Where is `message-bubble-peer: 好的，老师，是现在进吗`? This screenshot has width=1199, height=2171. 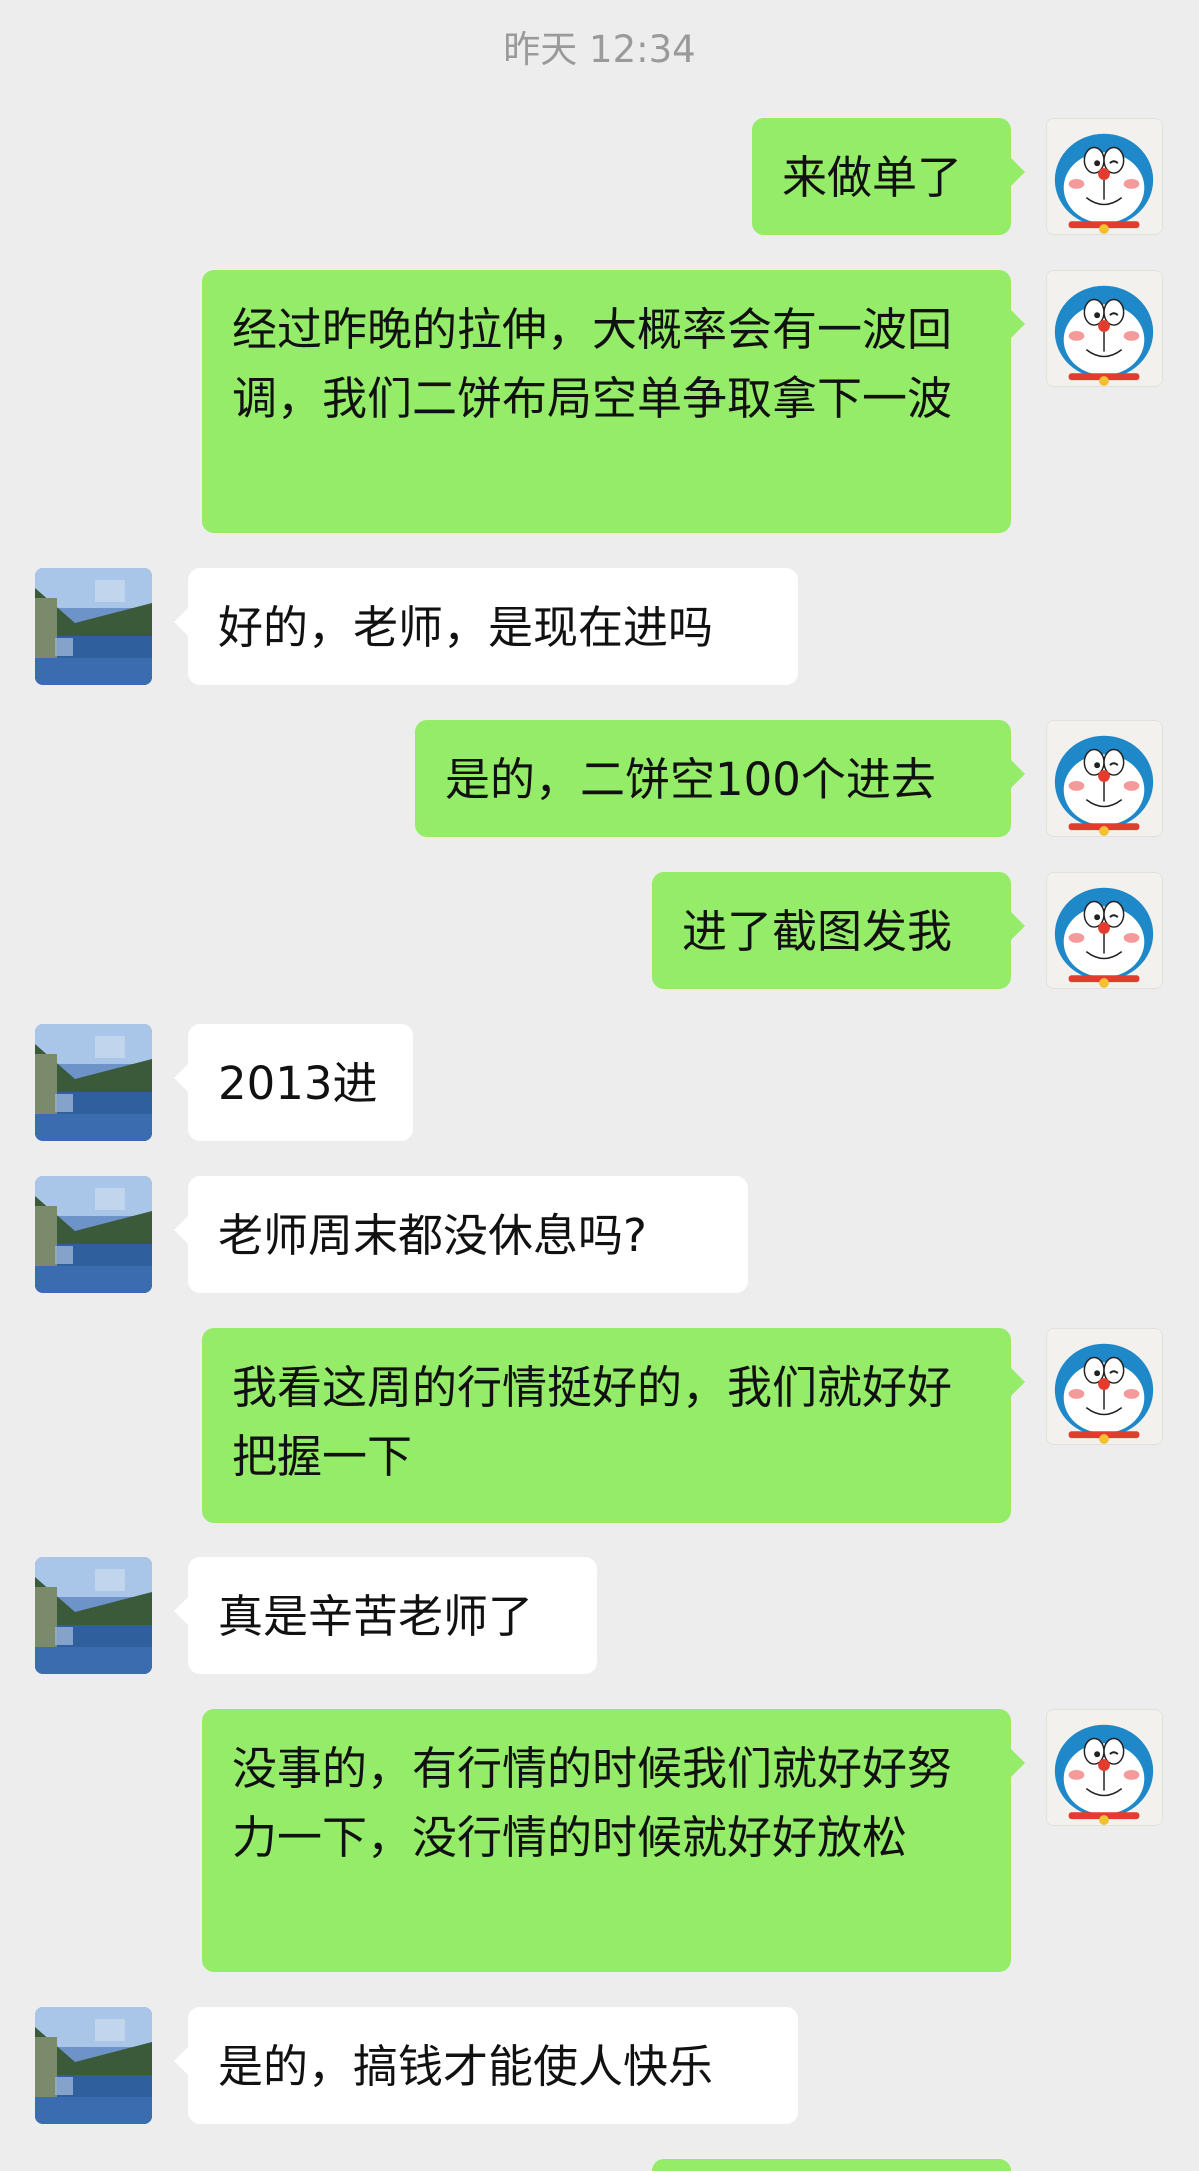 message-bubble-peer: 好的，老师，是现在进吗 is located at coordinates (486, 626).